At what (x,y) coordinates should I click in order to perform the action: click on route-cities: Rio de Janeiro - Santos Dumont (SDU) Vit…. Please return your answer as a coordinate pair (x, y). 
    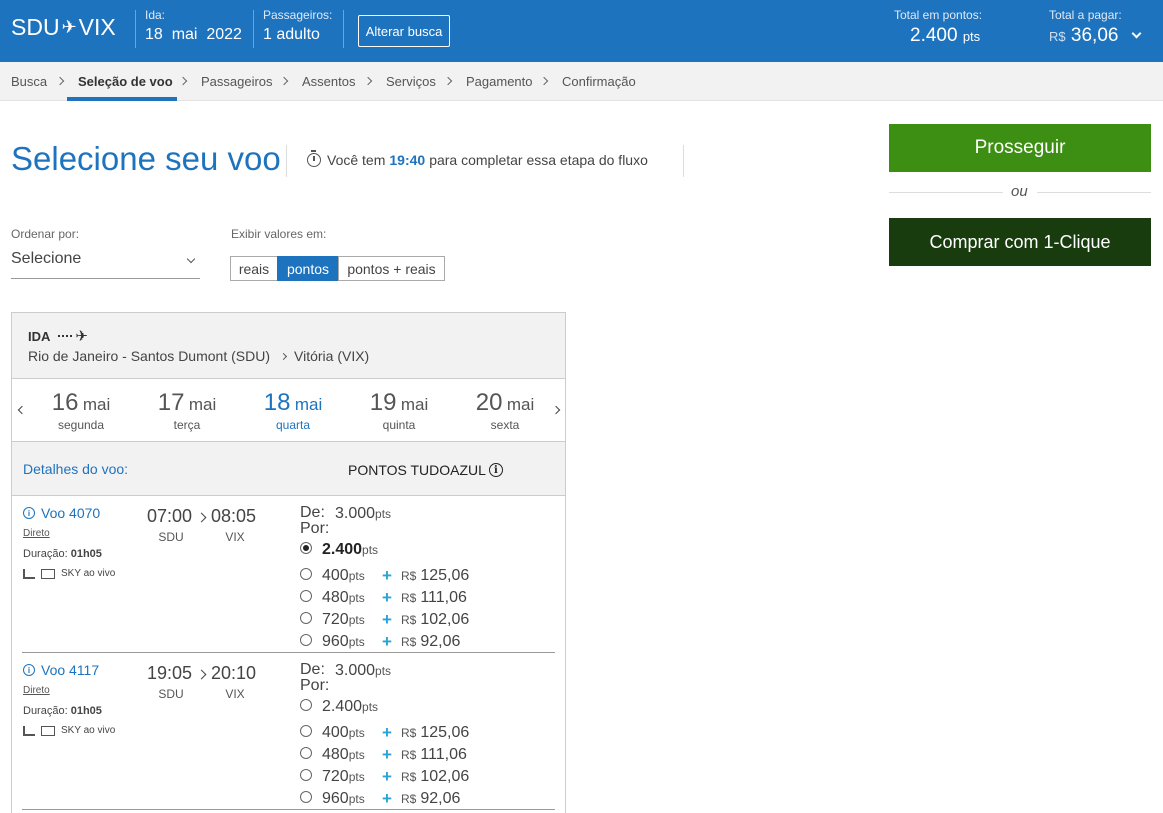
    Looking at the image, I should click on (198, 356).